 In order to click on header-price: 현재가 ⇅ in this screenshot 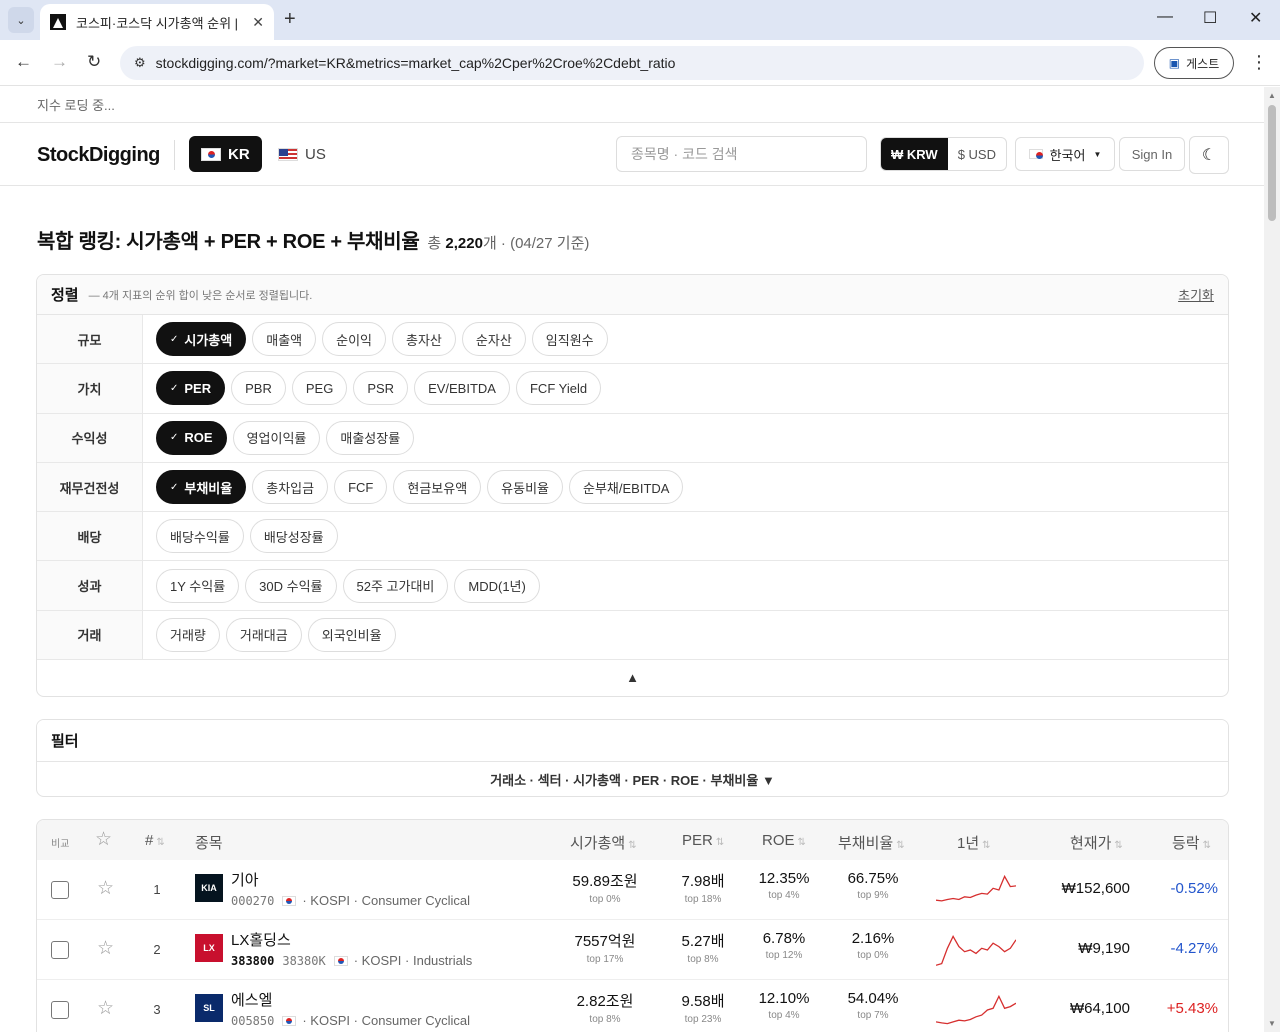, I will do `click(1096, 842)`.